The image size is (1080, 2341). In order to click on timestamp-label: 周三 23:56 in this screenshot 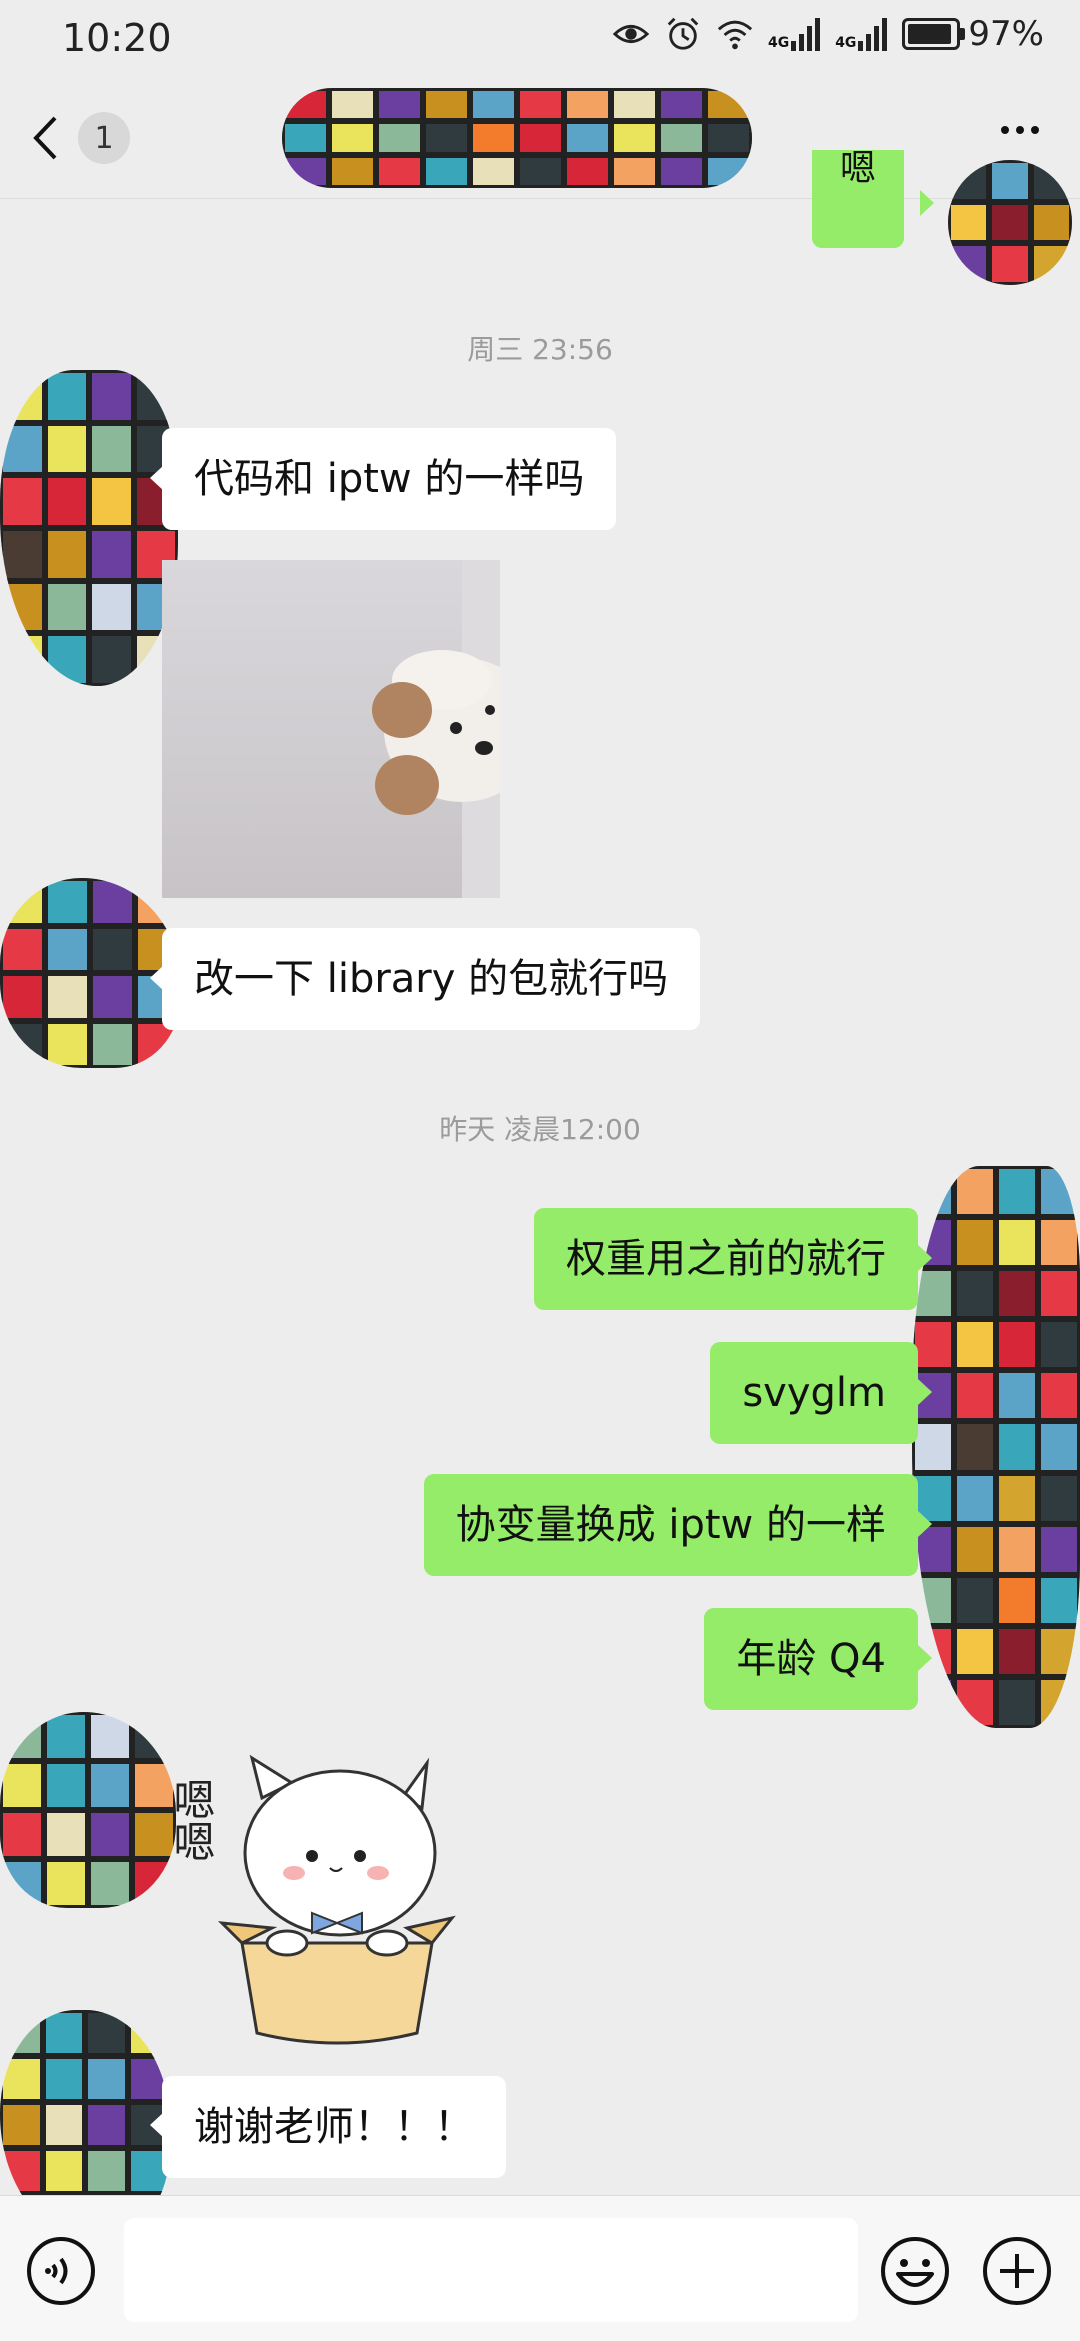, I will do `click(540, 349)`.